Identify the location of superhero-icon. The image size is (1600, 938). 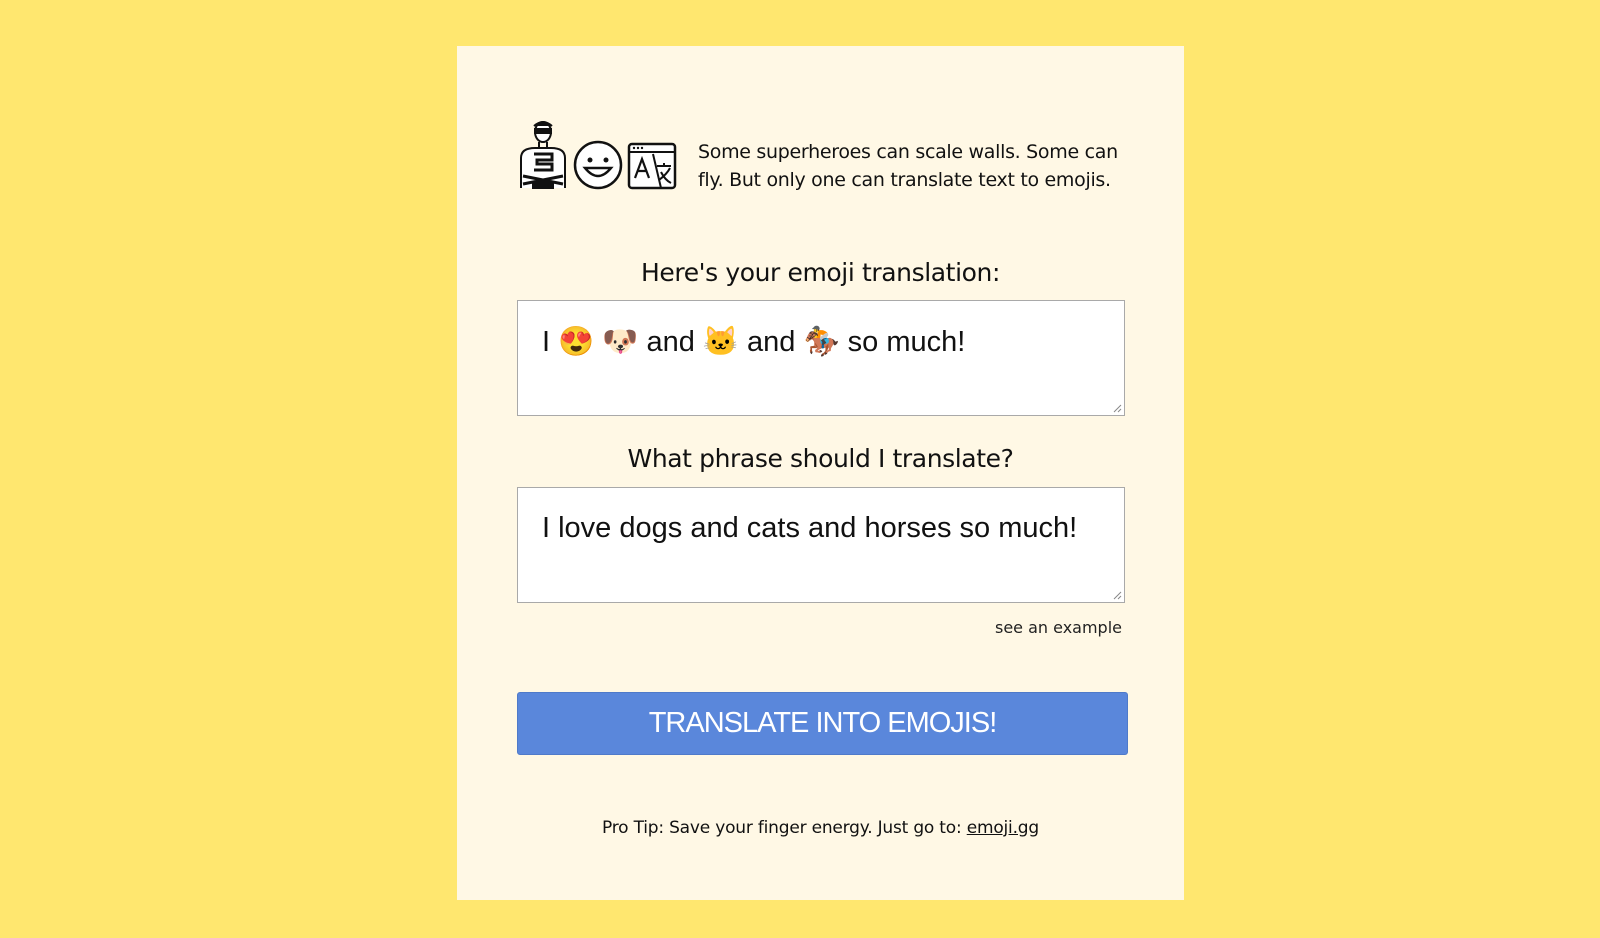
(543, 155).